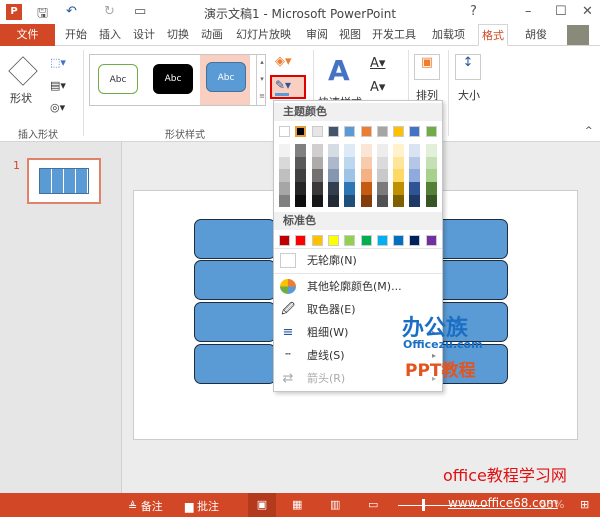  Describe the element at coordinates (212, 35) in the screenshot. I see `tab-animations: 动画` at that location.